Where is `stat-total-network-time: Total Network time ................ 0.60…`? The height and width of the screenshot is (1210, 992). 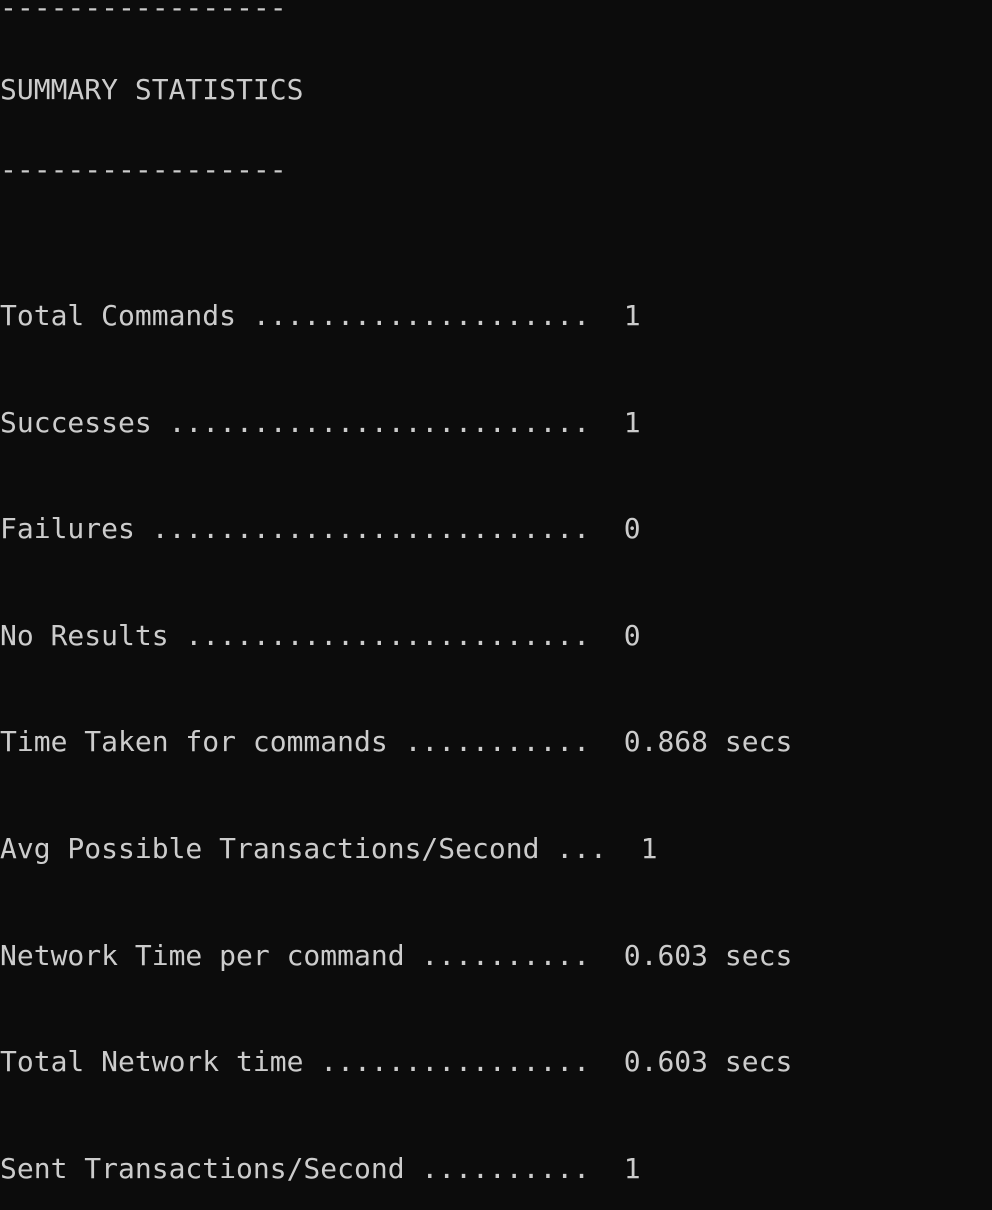 stat-total-network-time: Total Network time ................ 0.60… is located at coordinates (396, 1062).